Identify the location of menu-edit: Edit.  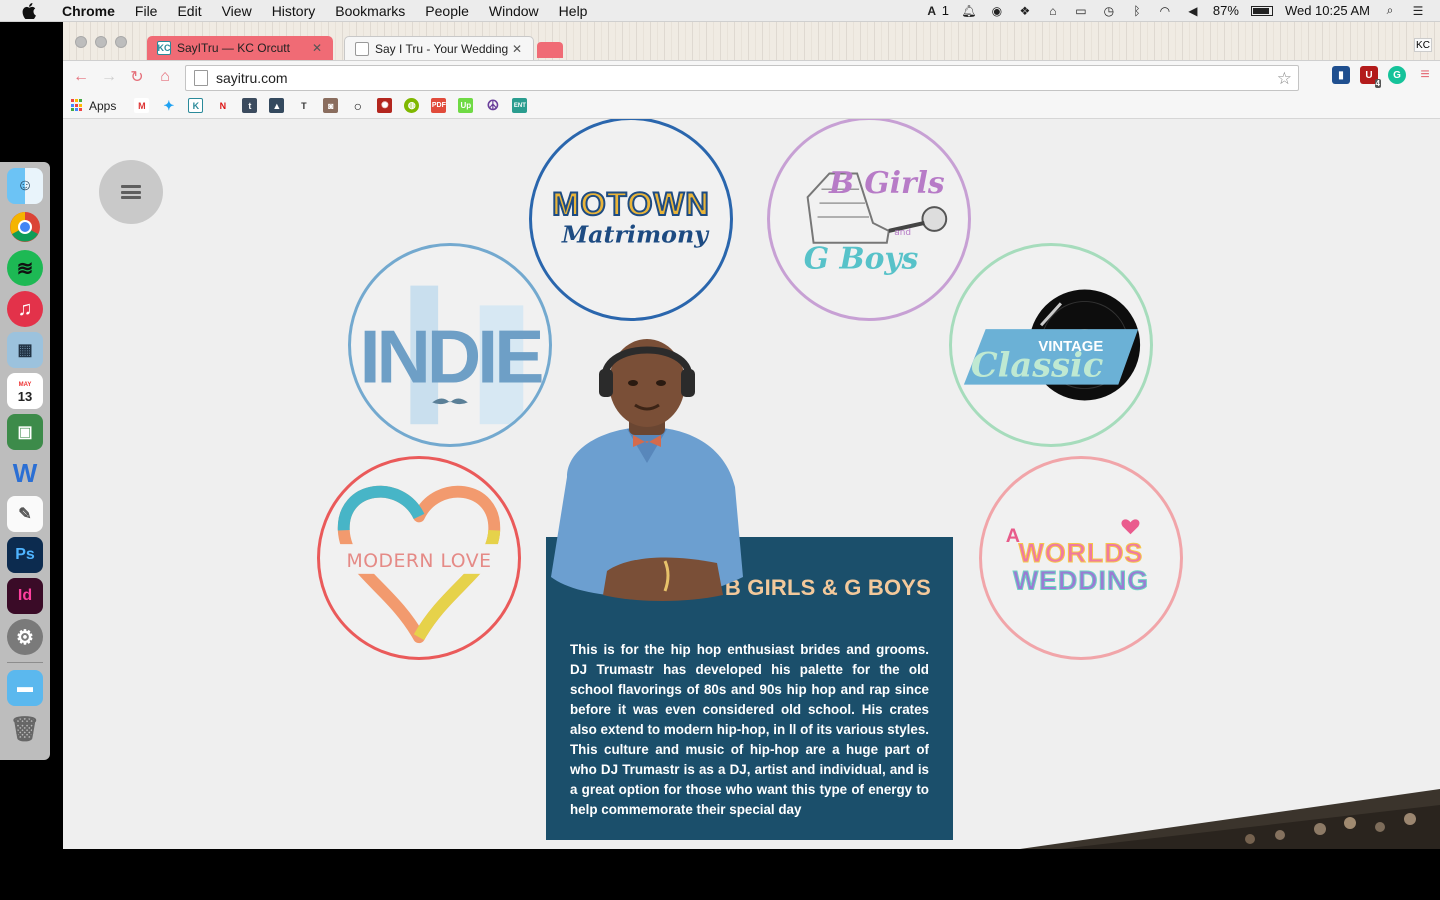
(189, 11).